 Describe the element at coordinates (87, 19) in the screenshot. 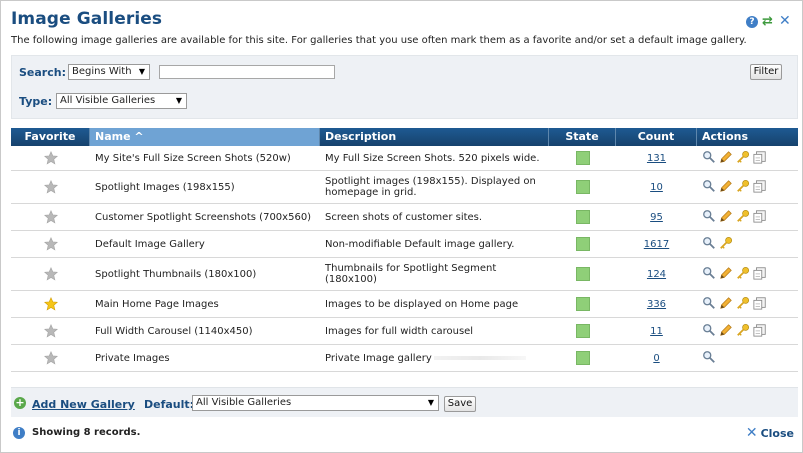

I see `page-title: Image Galleries` at that location.